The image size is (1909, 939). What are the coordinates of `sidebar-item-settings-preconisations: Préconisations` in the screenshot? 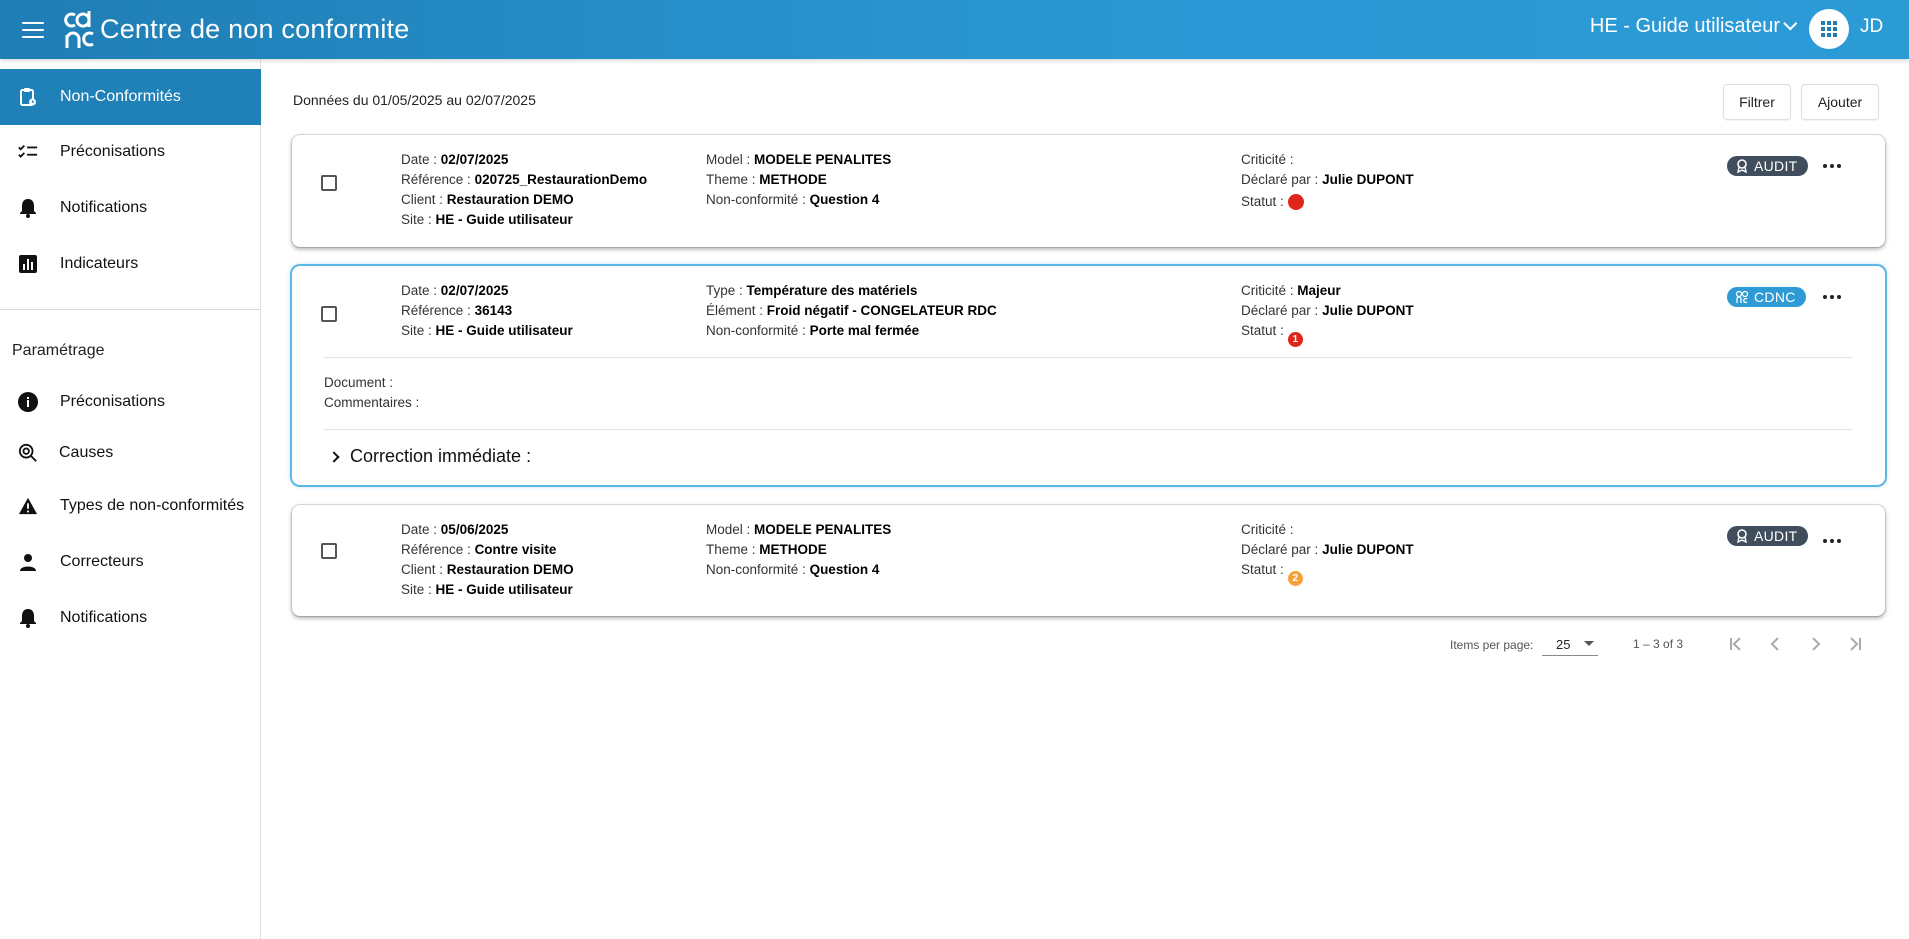 It's located at (130, 402).